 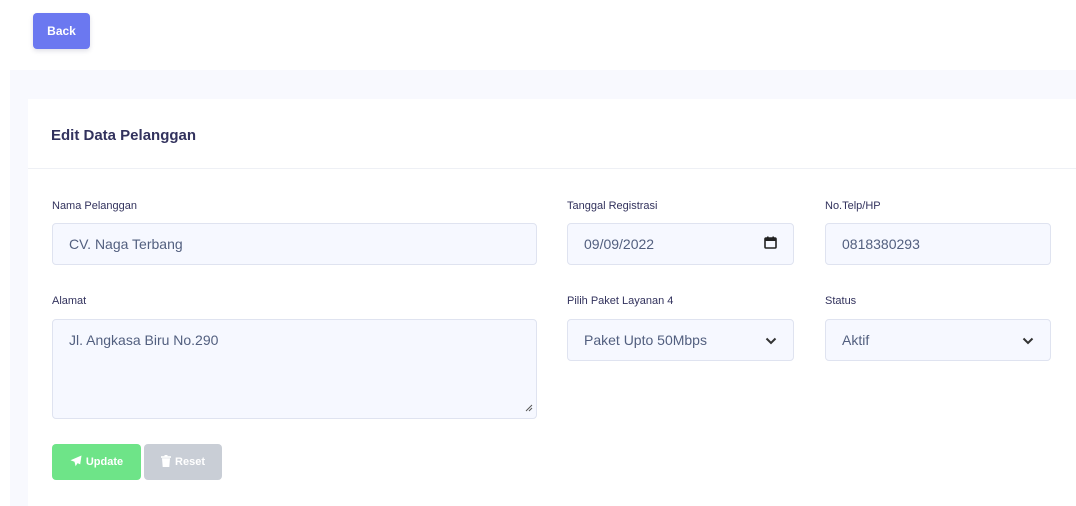 I want to click on reset-button: Reset, so click(x=183, y=462).